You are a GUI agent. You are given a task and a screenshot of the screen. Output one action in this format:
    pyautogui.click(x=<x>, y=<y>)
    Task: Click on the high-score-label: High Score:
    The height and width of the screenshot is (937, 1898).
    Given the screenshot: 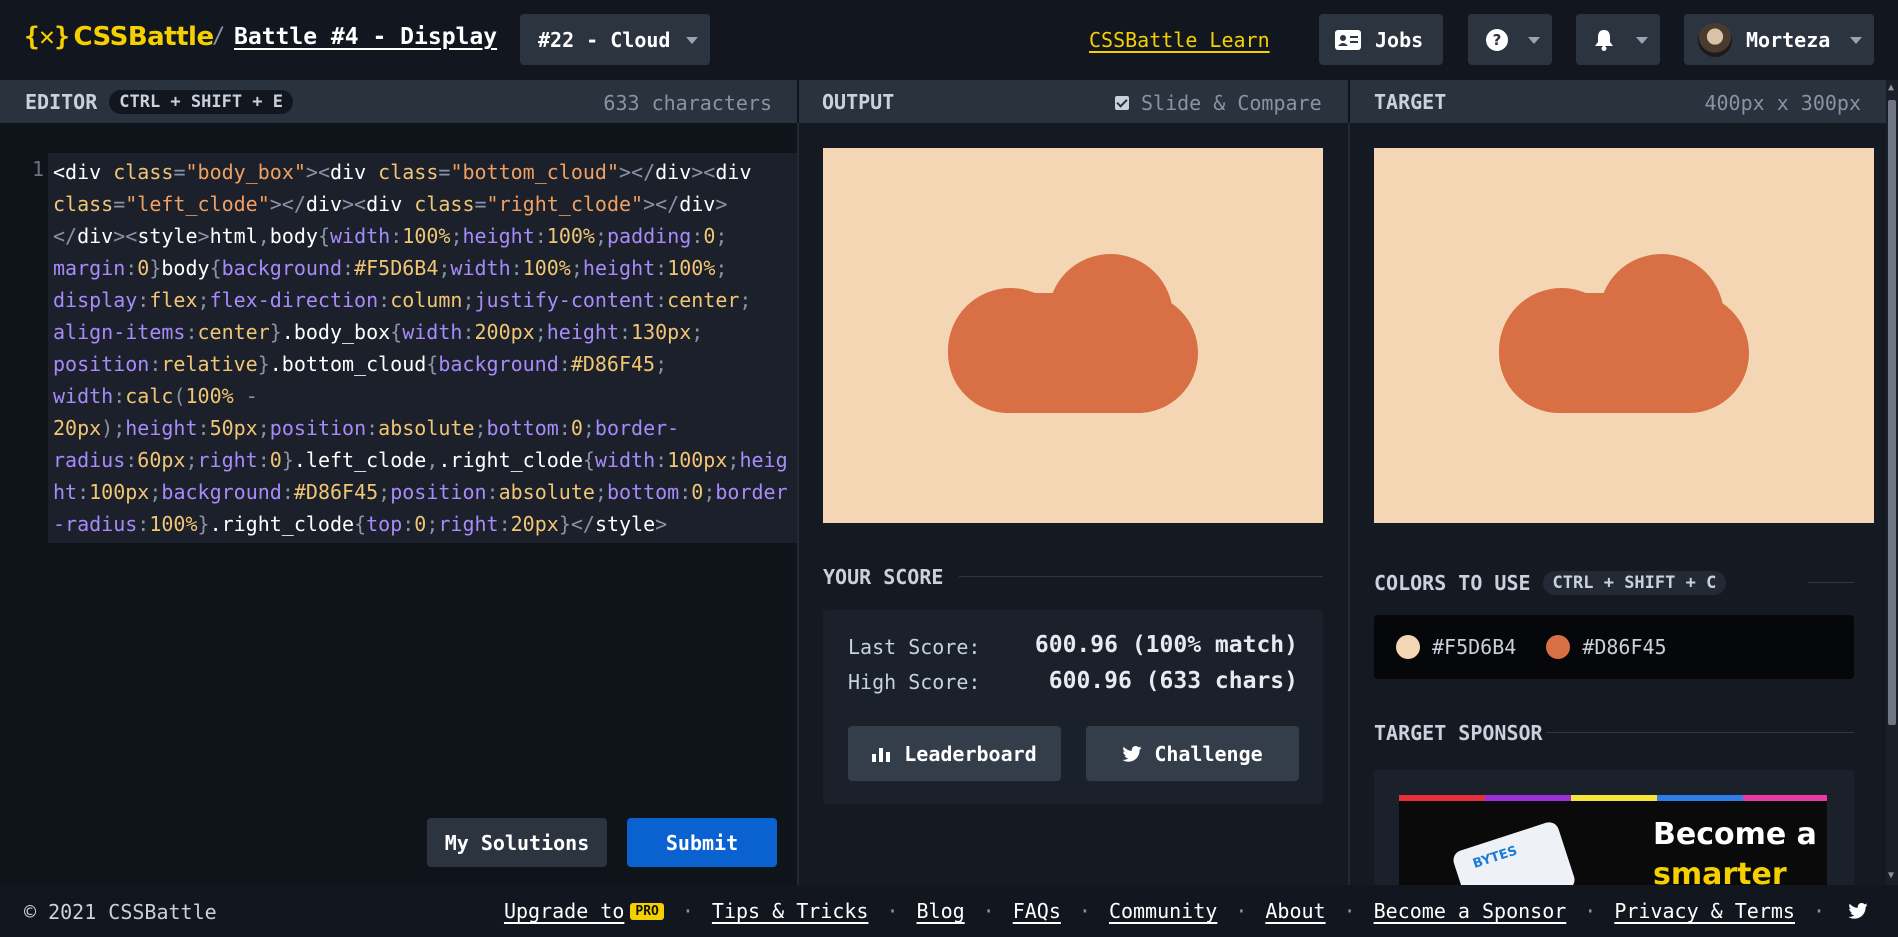 What is the action you would take?
    pyautogui.click(x=914, y=682)
    